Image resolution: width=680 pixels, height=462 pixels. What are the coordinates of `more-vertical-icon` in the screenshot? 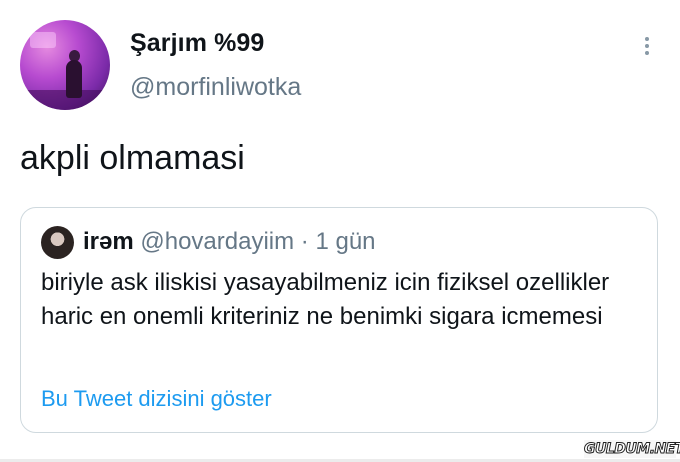 It's located at (647, 46).